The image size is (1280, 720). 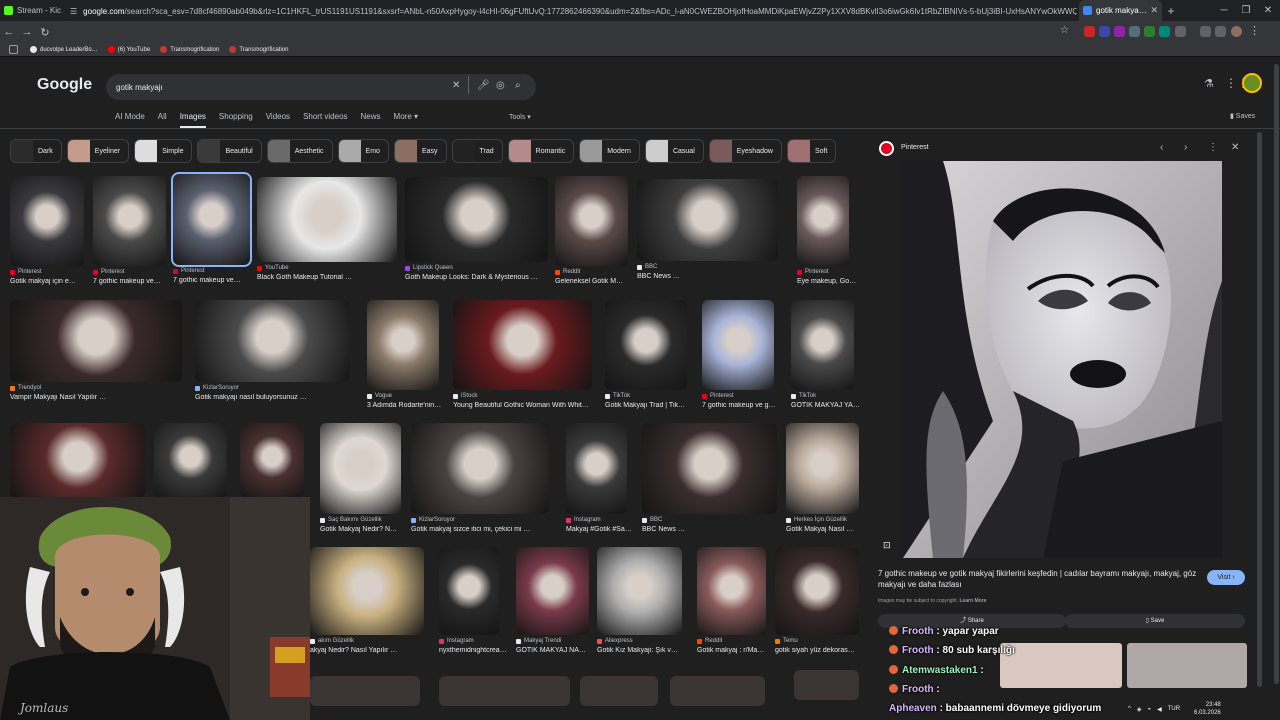 I want to click on search-icon: ⌕, so click(x=518, y=85).